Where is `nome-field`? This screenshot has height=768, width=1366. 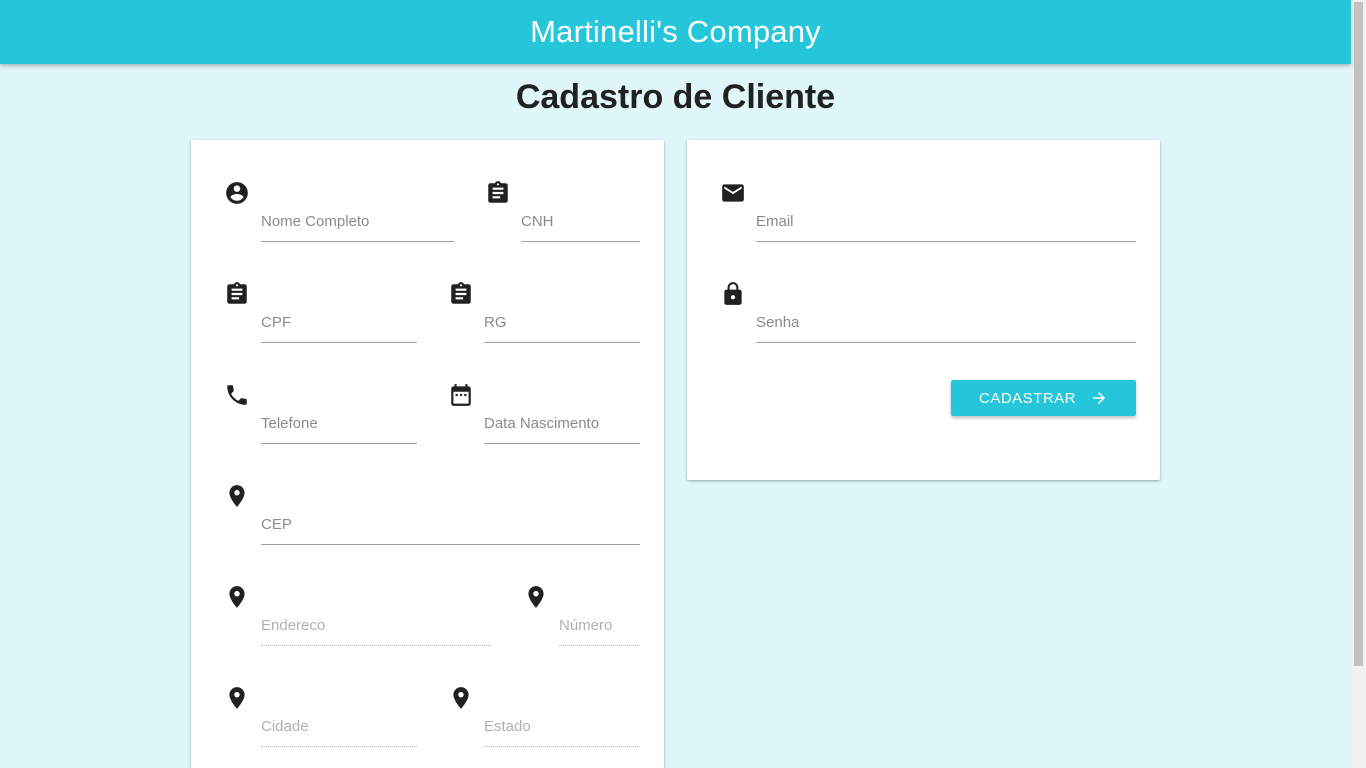
nome-field is located at coordinates (339, 211).